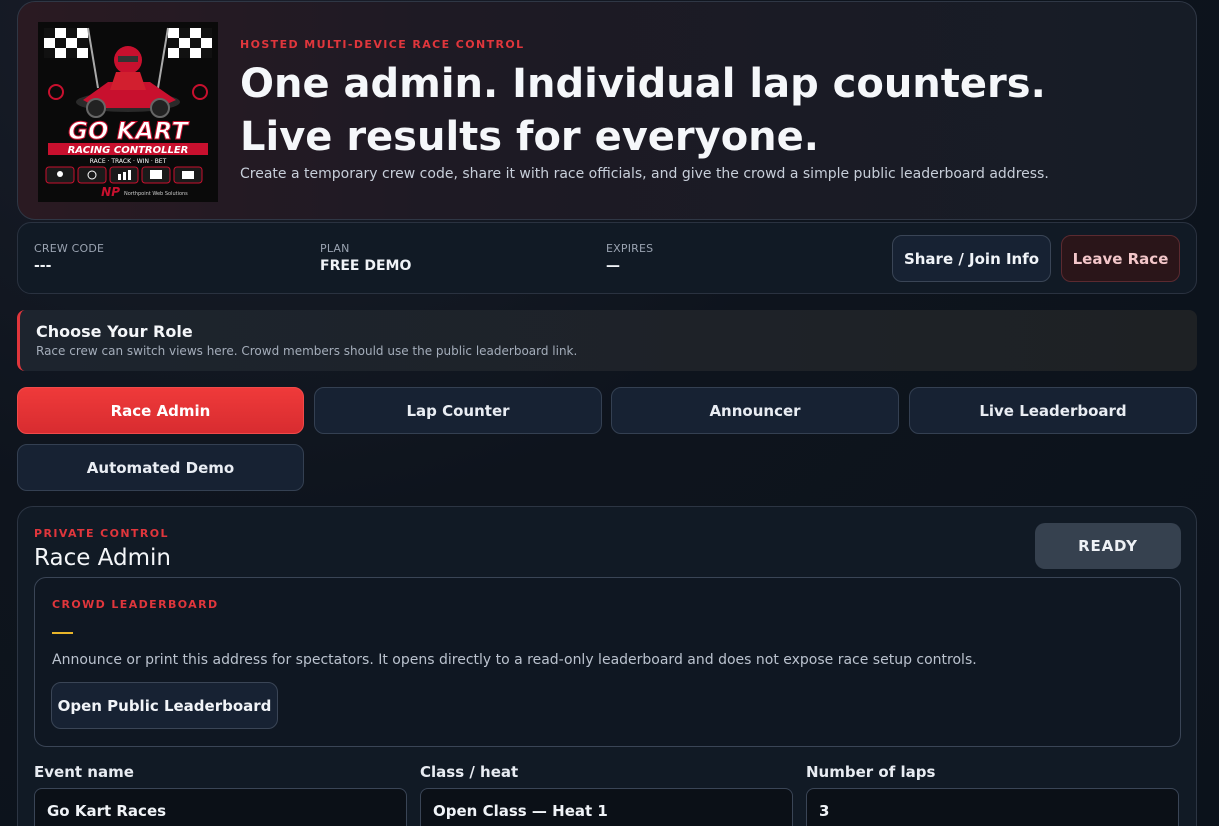 This screenshot has width=1219, height=826. I want to click on plan-label: PLAN, so click(335, 248).